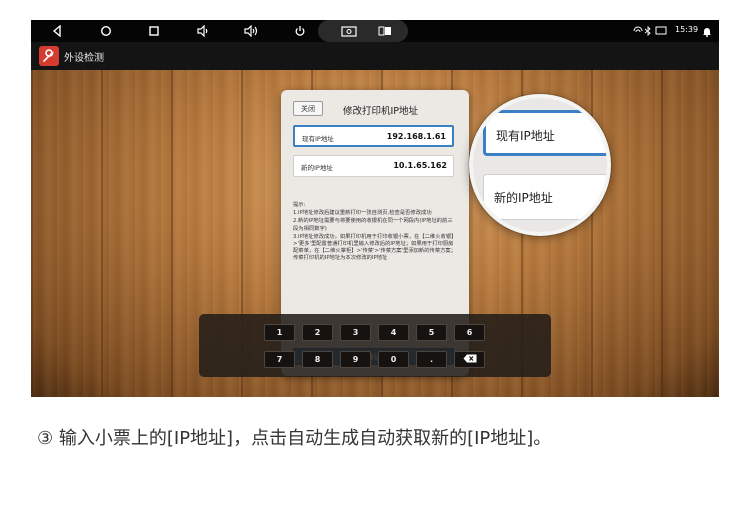  What do you see at coordinates (469, 332) in the screenshot?
I see `key-6: 6` at bounding box center [469, 332].